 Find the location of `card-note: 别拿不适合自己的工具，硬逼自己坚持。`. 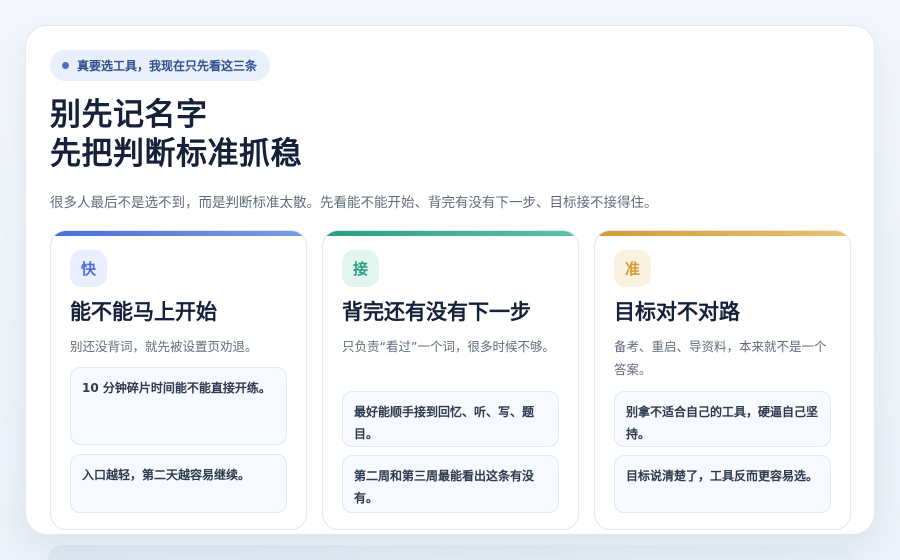

card-note: 别拿不适合自己的工具，硬逼自己坚持。 is located at coordinates (722, 419).